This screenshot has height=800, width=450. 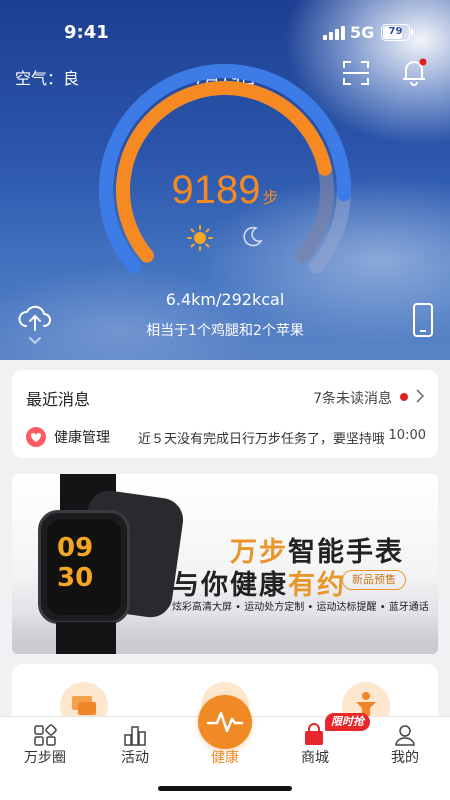 I want to click on tab-activity: 活动, so click(x=135, y=747).